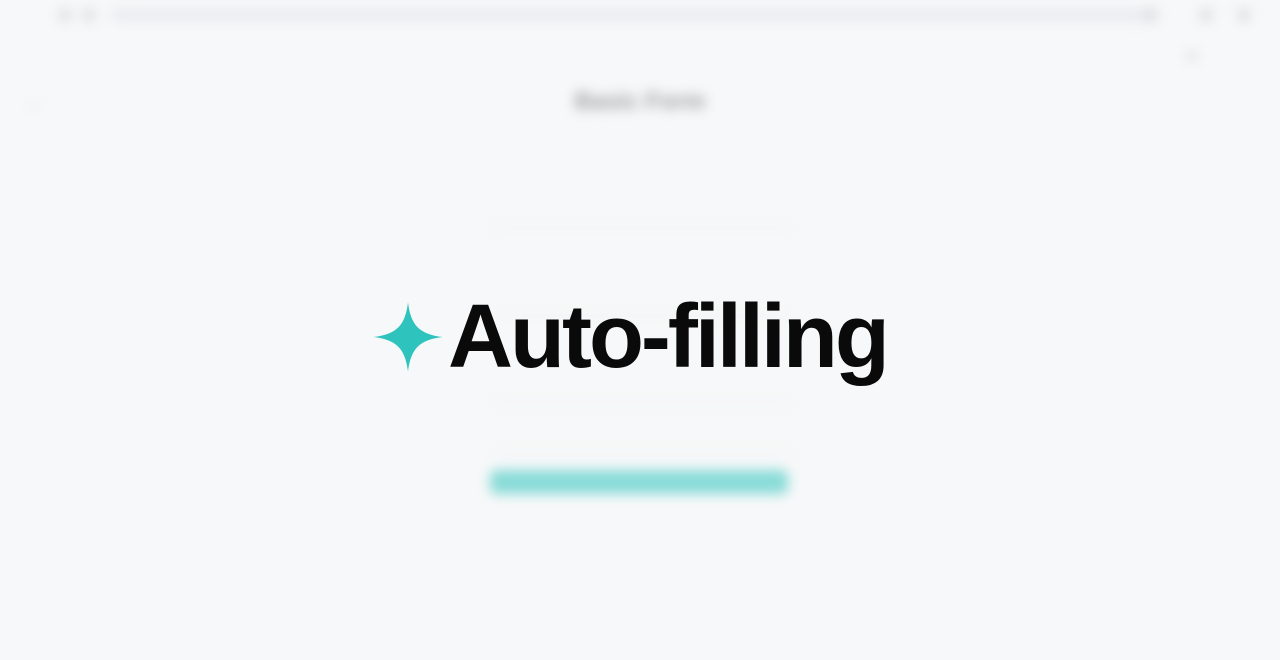 This screenshot has height=660, width=1280. What do you see at coordinates (669, 337) in the screenshot?
I see `autofill-label: Auto-filling` at bounding box center [669, 337].